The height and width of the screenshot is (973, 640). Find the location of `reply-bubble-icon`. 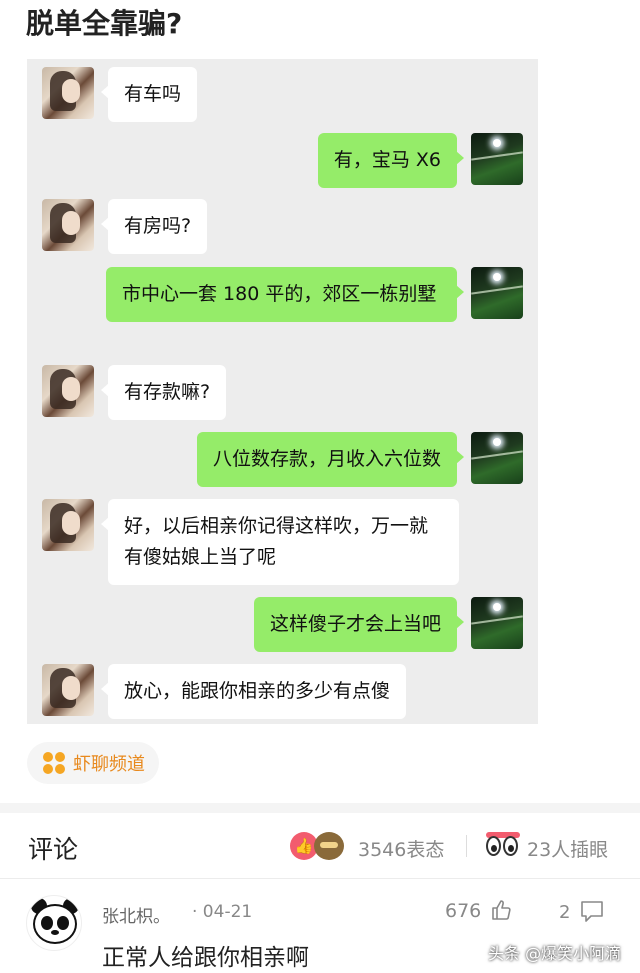

reply-bubble-icon is located at coordinates (592, 911).